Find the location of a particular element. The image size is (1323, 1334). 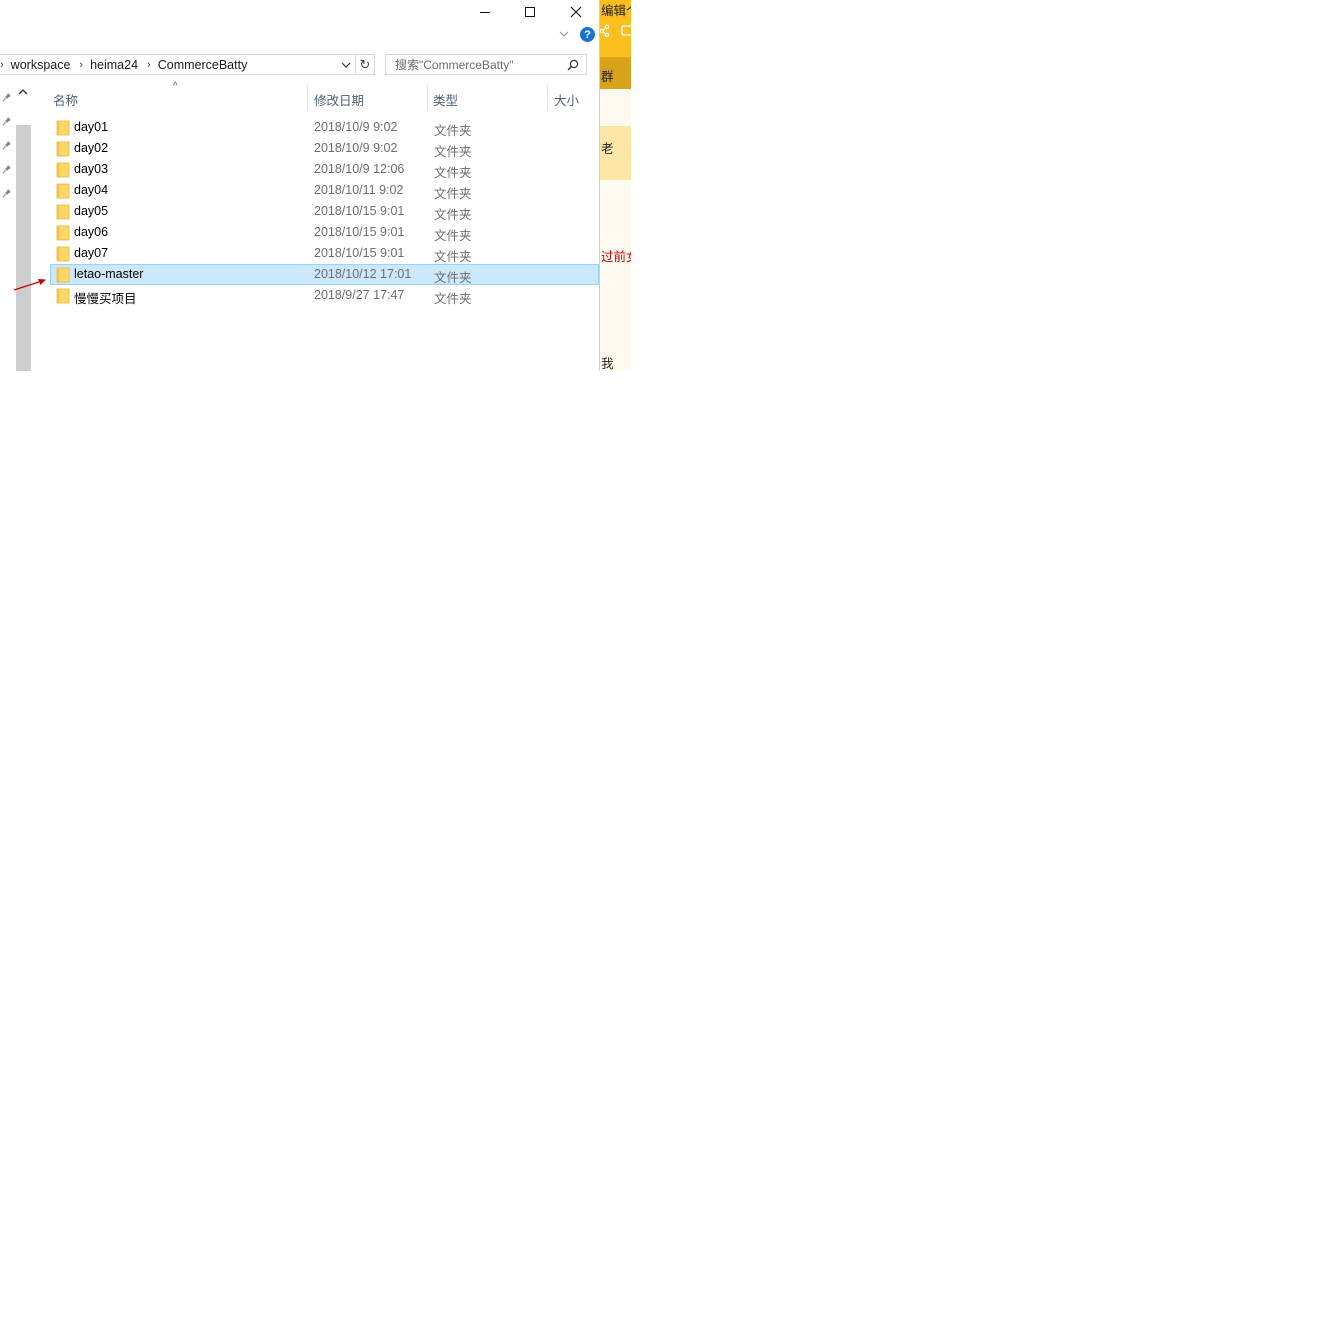

sort-ascending-icon: ^ is located at coordinates (175, 86).